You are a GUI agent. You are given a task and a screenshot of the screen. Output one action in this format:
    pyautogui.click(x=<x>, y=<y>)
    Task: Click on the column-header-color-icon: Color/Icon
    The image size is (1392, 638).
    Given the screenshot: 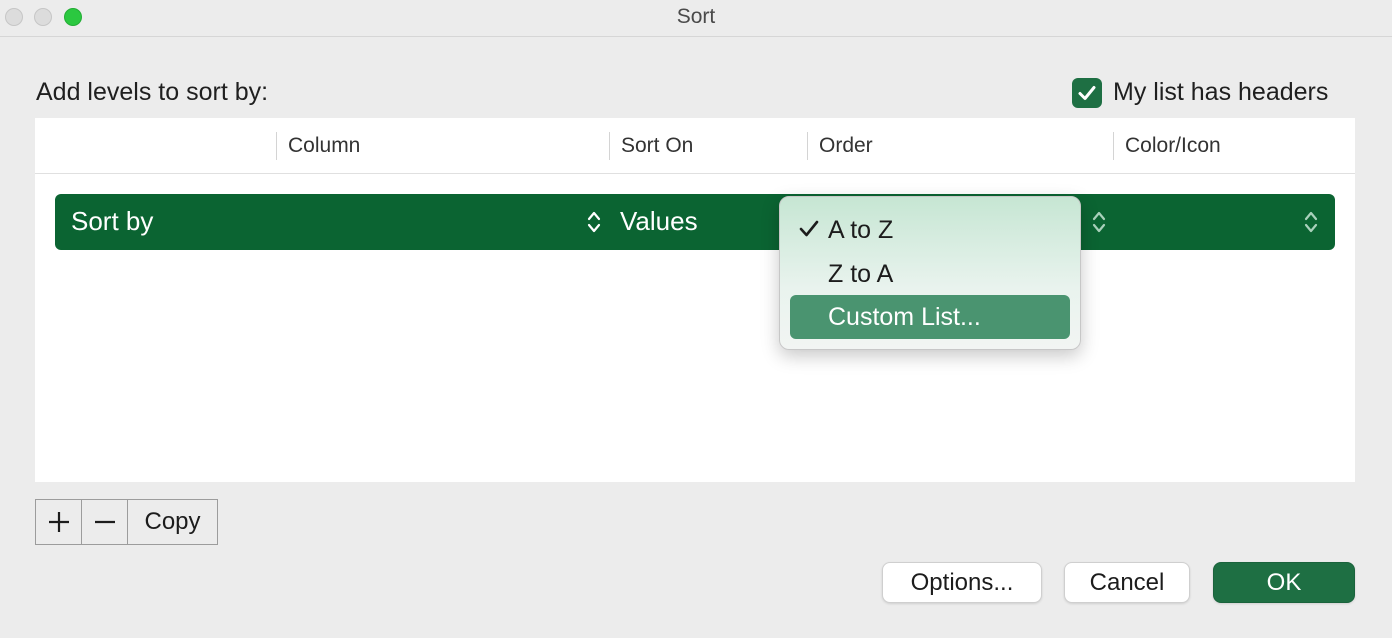 What is the action you would take?
    pyautogui.click(x=1167, y=146)
    